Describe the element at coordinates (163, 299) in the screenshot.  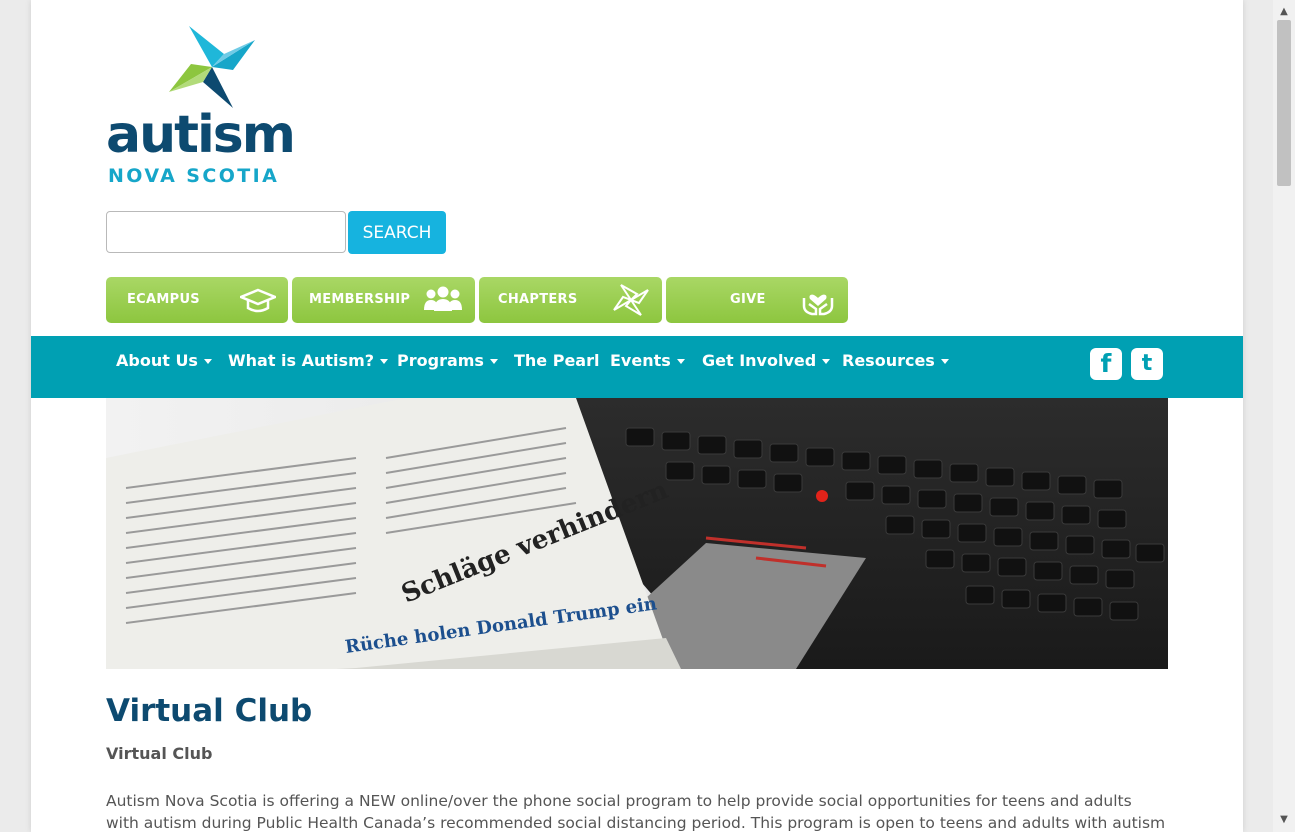
I see `ecampus-label: ECAMPUS` at that location.